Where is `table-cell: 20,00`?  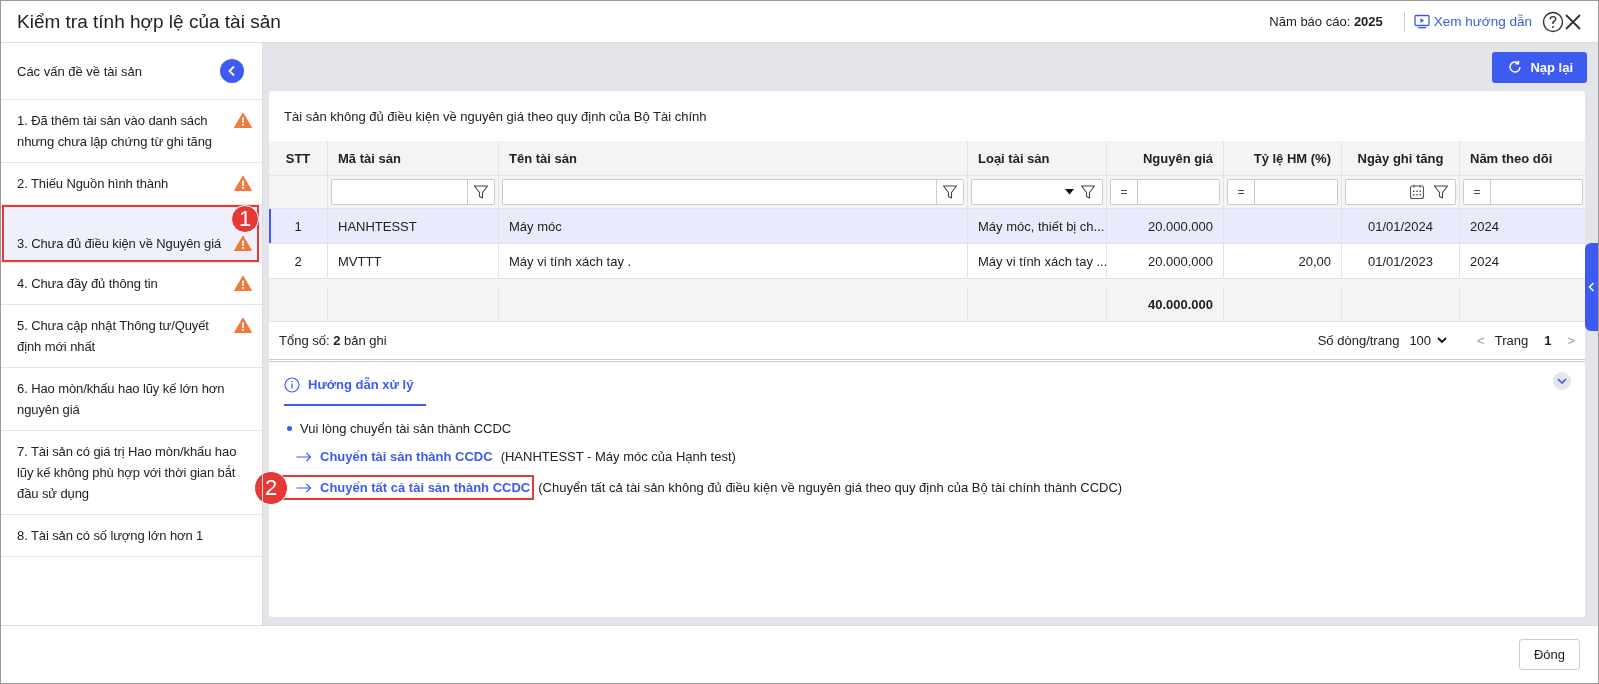 table-cell: 20,00 is located at coordinates (1314, 261).